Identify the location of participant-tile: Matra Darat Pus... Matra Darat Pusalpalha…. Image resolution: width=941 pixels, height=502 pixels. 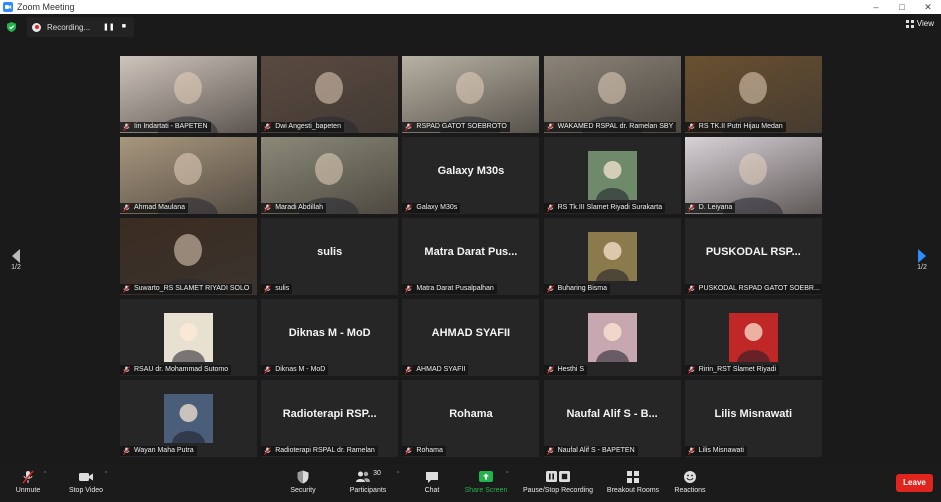
(471, 256).